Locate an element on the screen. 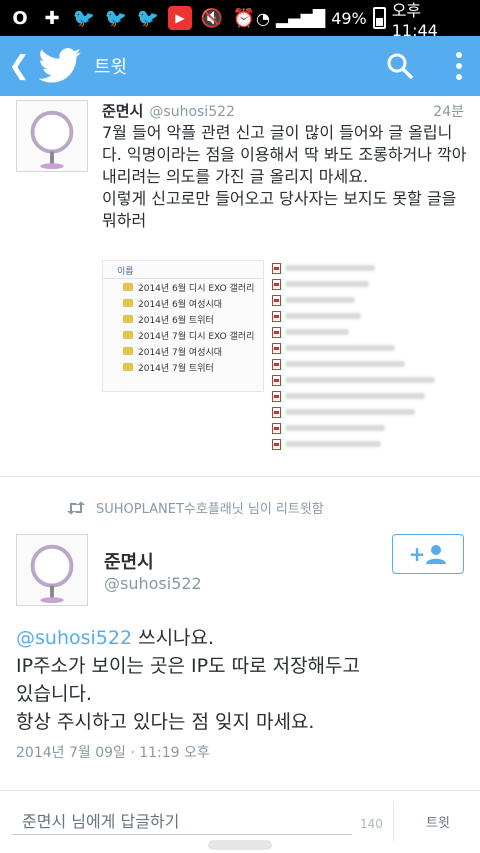 The image size is (480, 853). folder-row: 2014년 7월 여성시대 is located at coordinates (183, 351).